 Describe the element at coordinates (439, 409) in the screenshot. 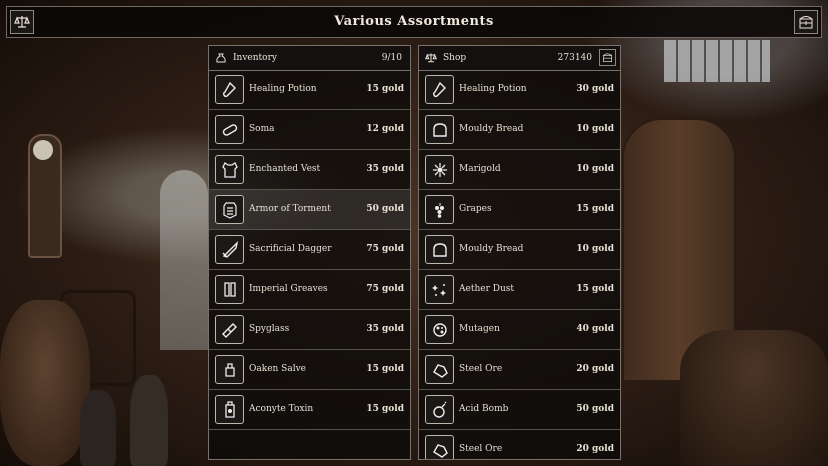

I see `bomb-icon` at that location.